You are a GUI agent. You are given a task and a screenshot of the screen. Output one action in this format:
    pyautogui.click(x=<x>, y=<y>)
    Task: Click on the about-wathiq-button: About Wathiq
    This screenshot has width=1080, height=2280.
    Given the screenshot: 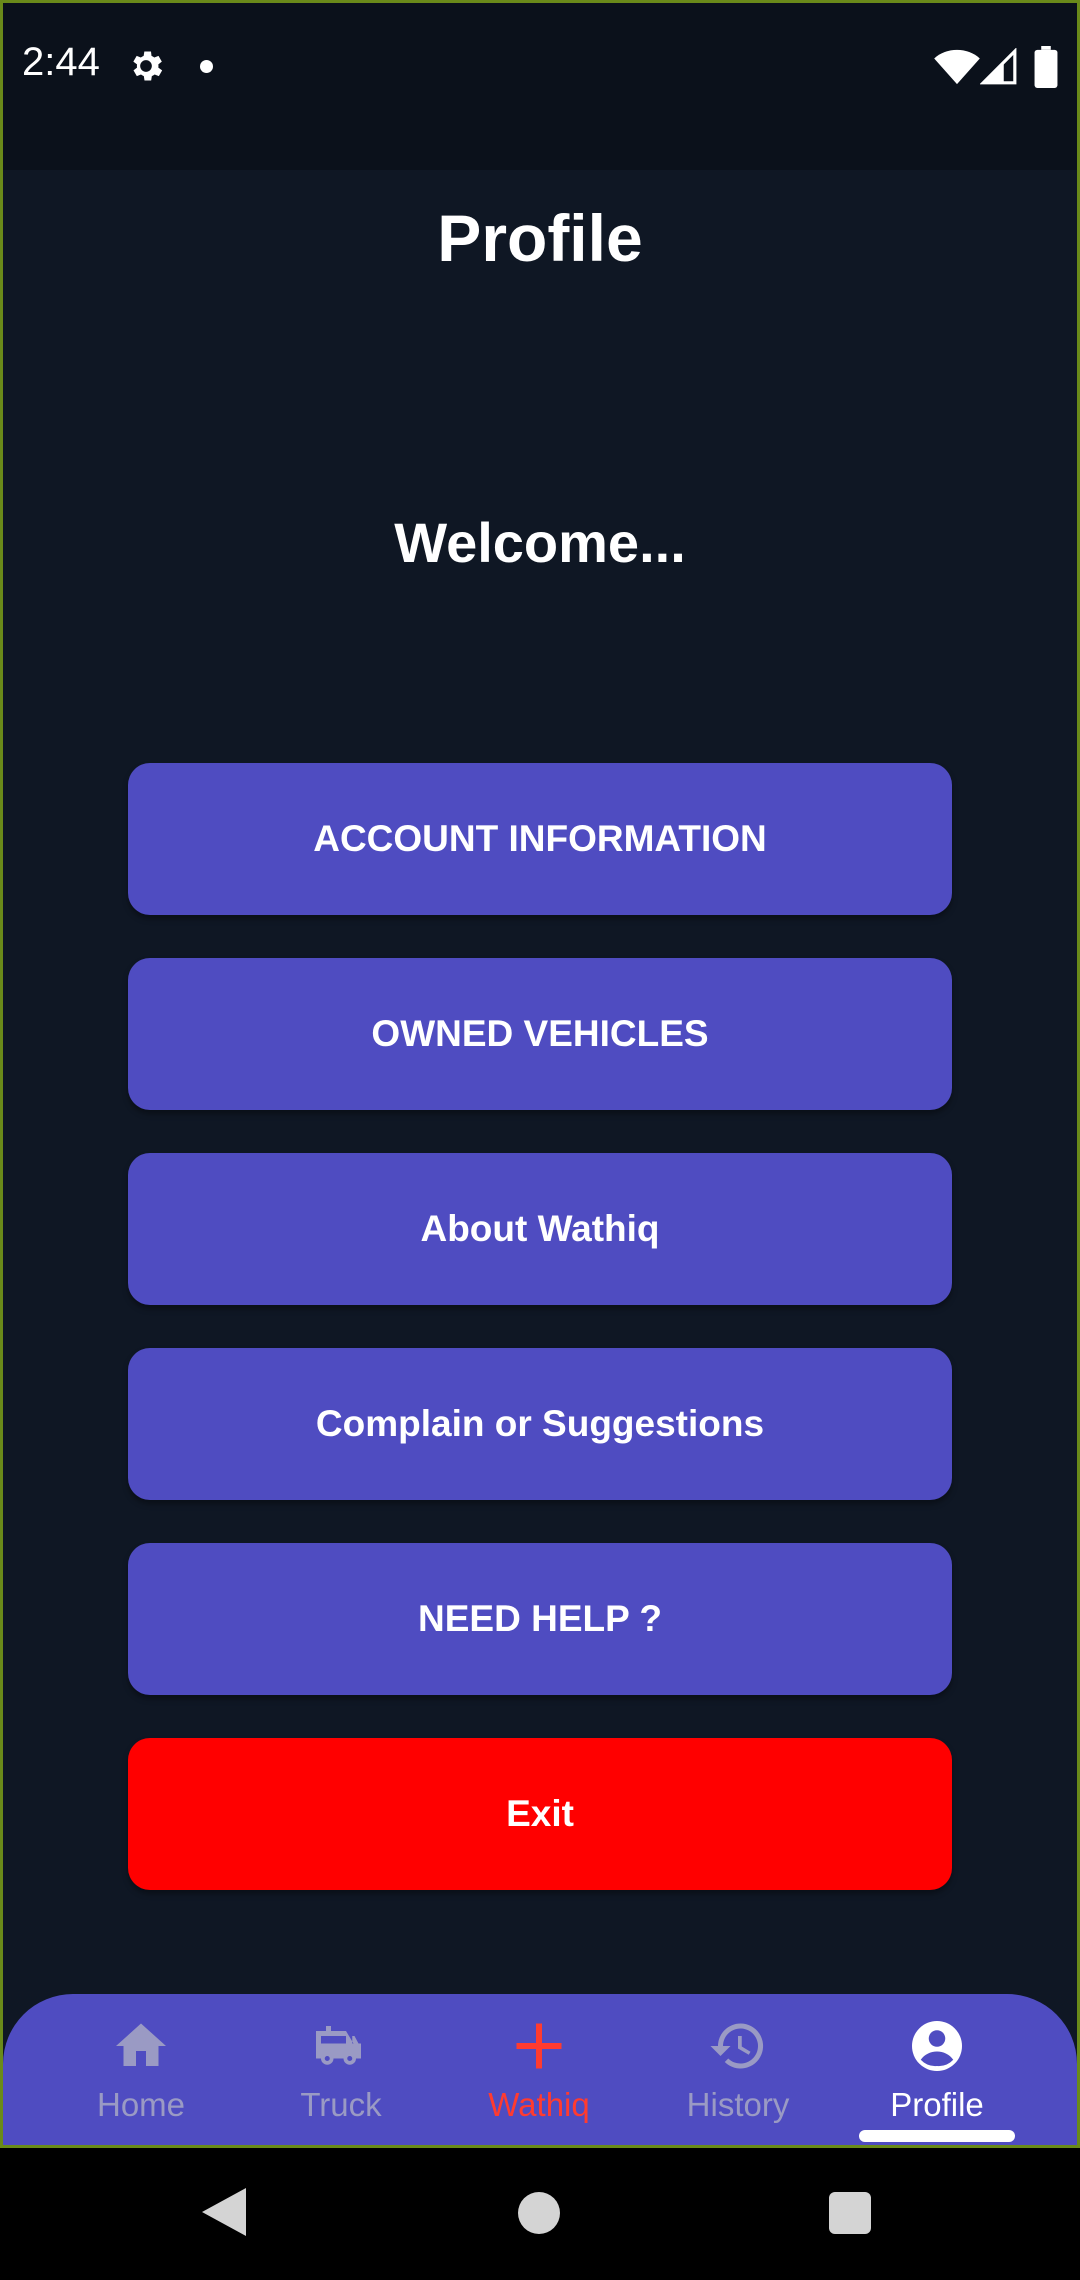 What is the action you would take?
    pyautogui.click(x=540, y=1229)
    